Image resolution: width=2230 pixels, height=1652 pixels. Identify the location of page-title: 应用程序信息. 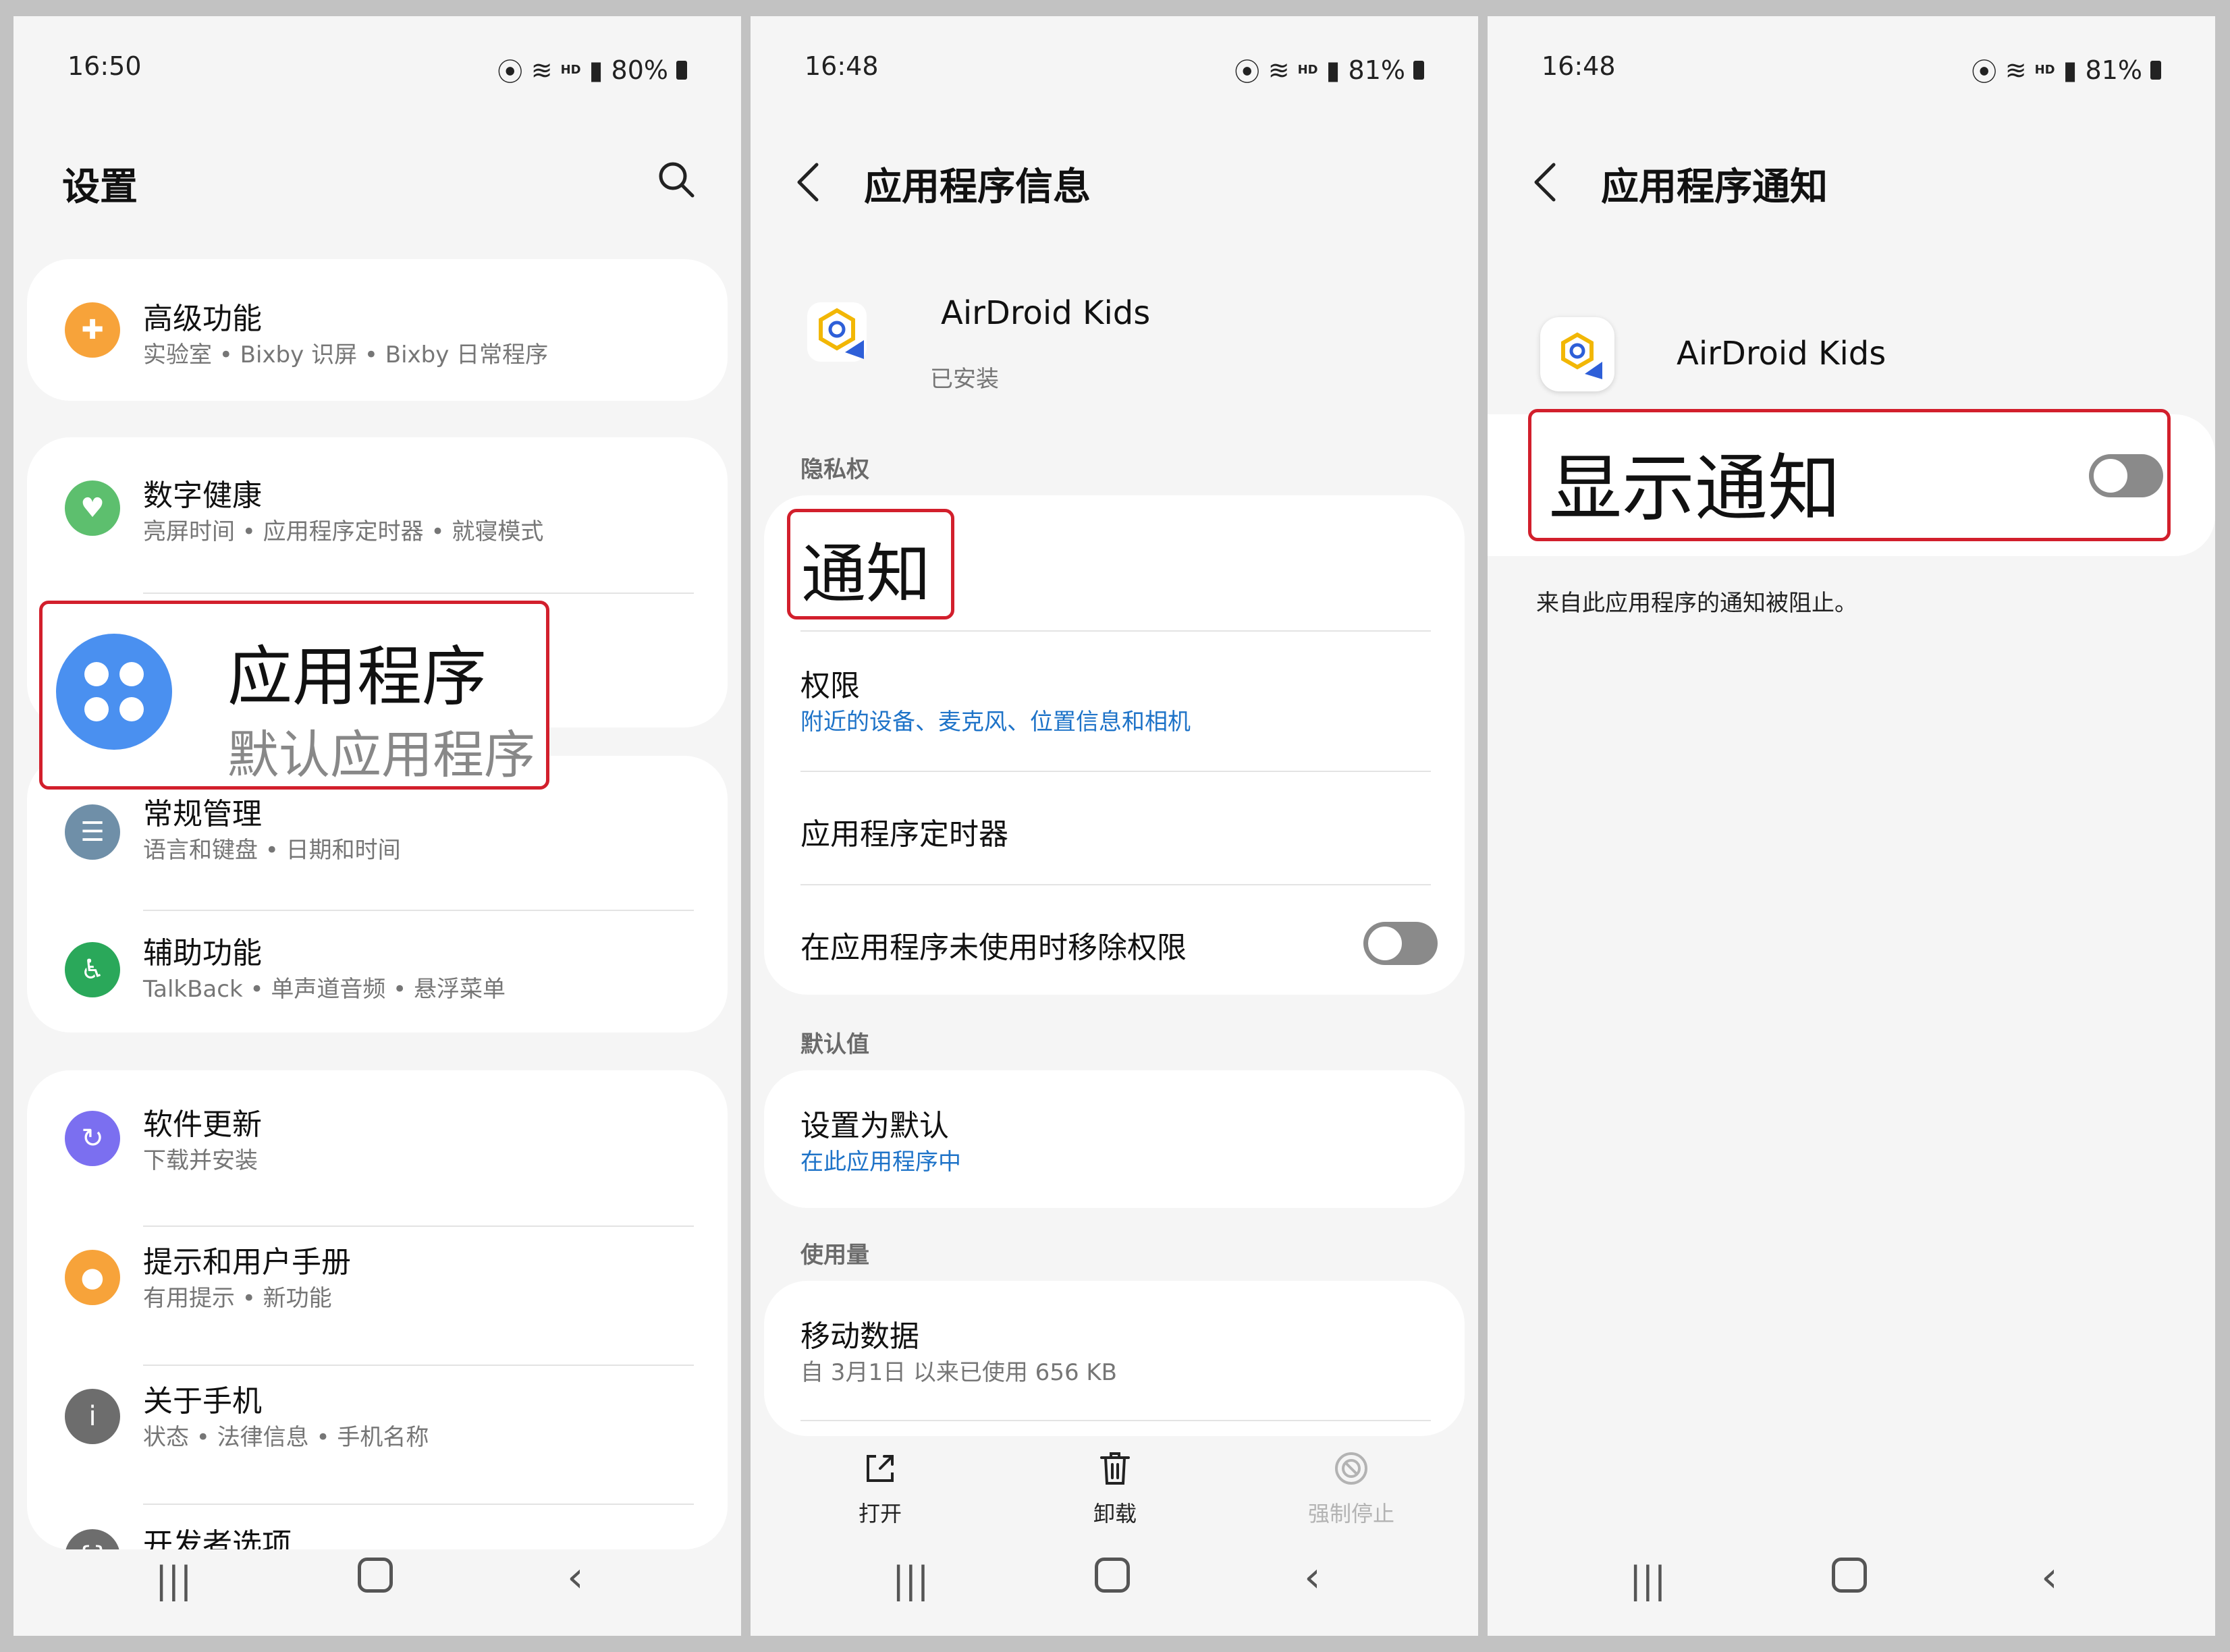
(977, 187).